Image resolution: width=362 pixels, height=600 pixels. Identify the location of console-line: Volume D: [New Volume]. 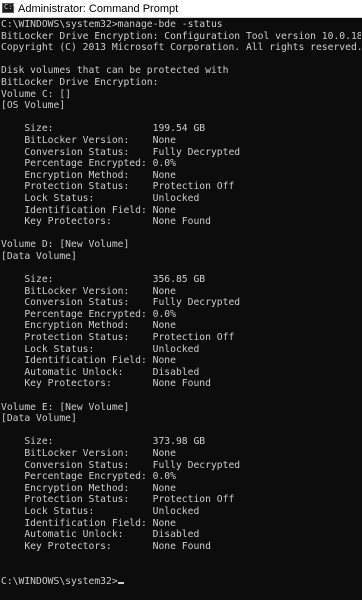
(65, 245).